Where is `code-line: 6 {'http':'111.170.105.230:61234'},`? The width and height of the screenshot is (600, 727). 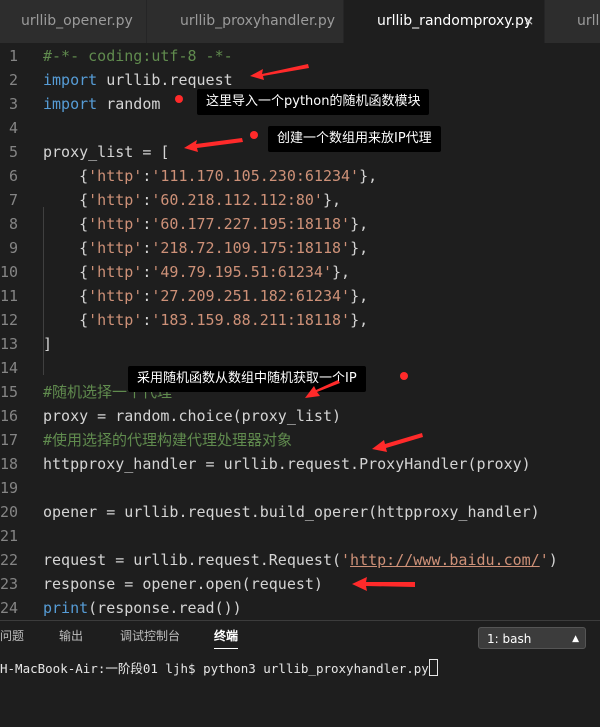
code-line: 6 {'http':'111.170.105.230:61234'}, is located at coordinates (300, 176).